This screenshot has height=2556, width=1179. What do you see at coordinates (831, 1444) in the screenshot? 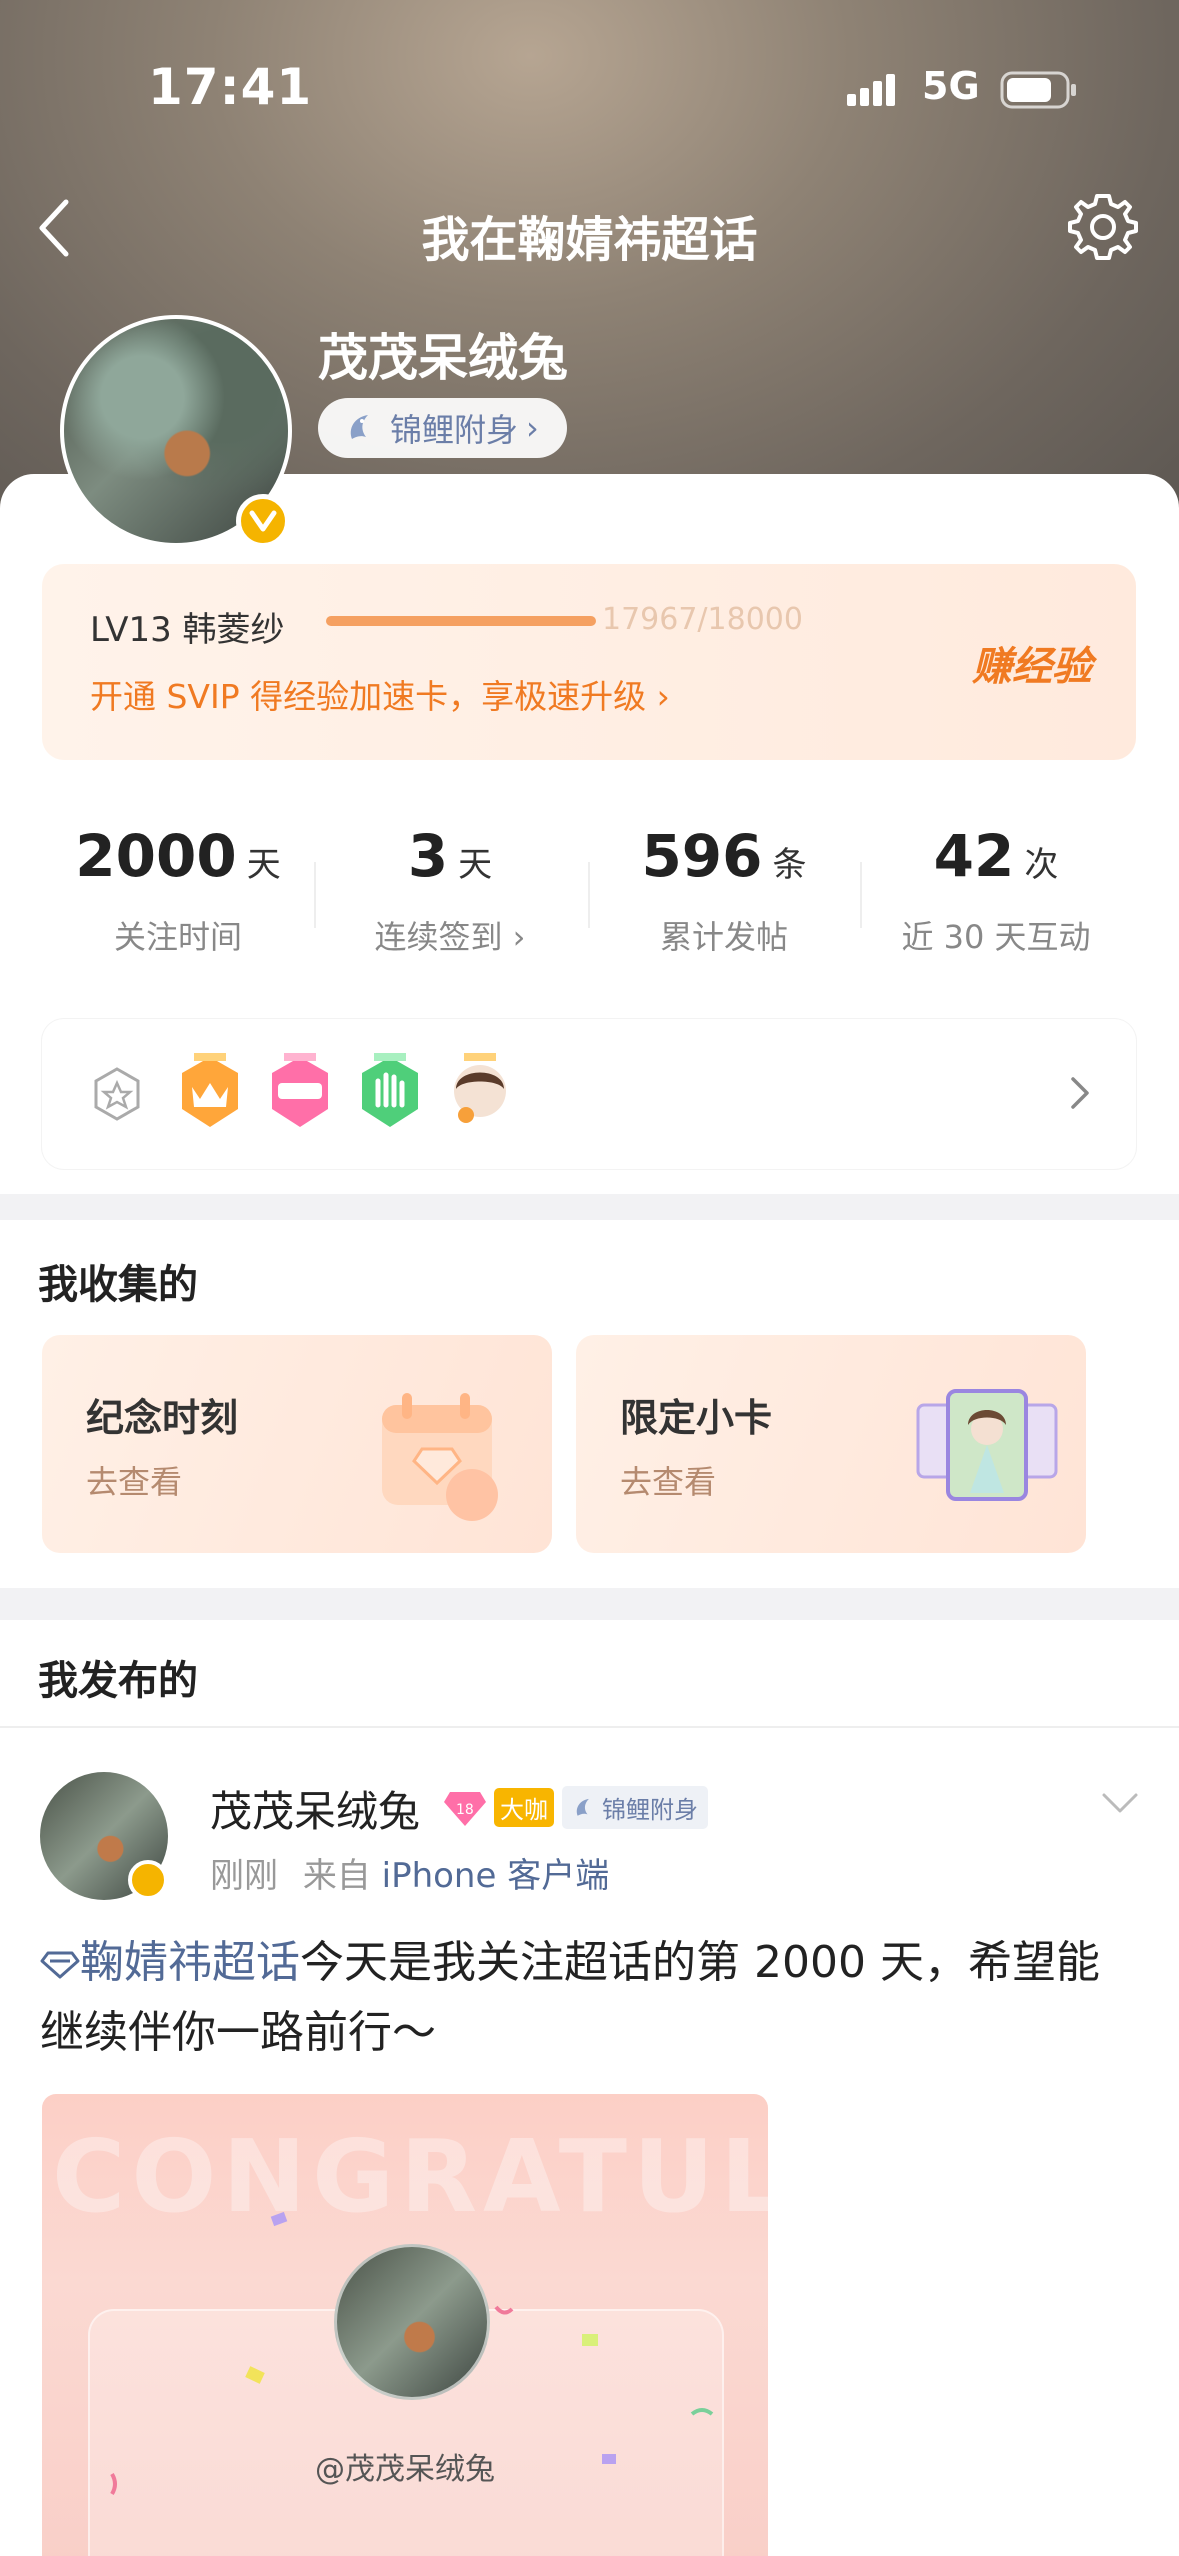
I see `limited-cards-card: 限定小卡 去查看` at bounding box center [831, 1444].